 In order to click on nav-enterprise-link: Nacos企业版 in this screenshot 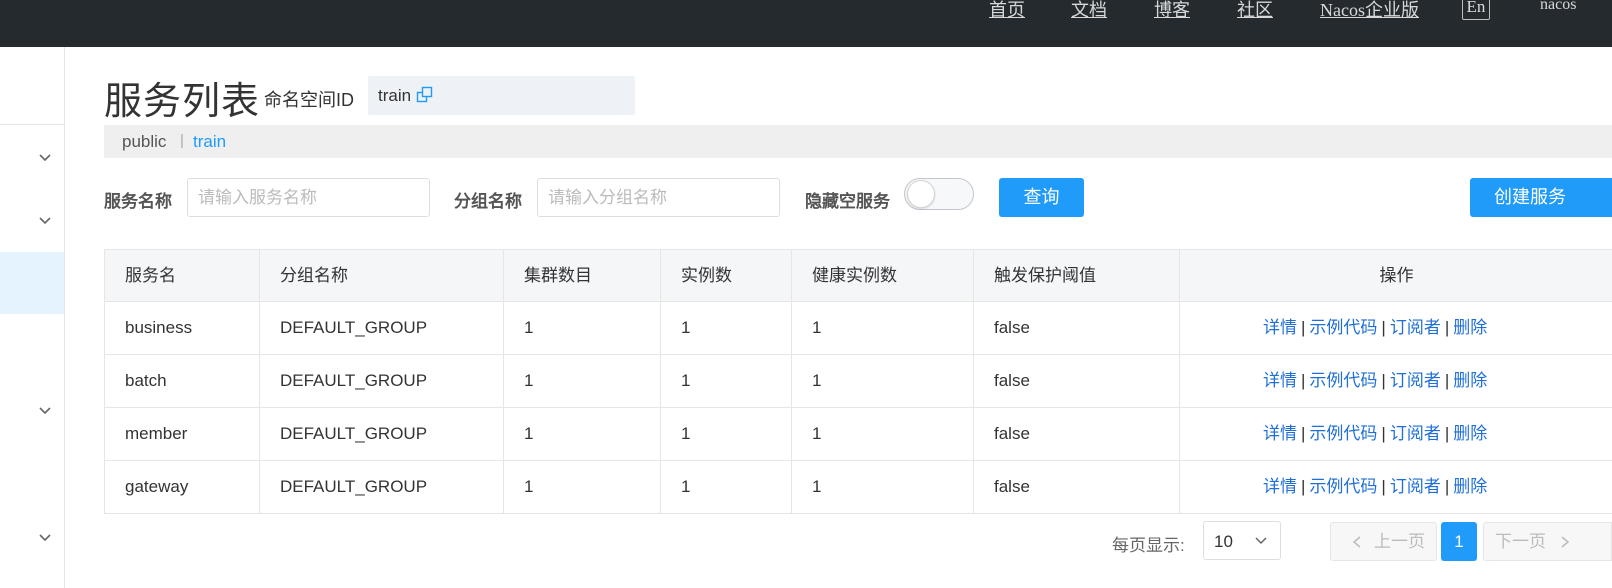, I will do `click(1369, 11)`.